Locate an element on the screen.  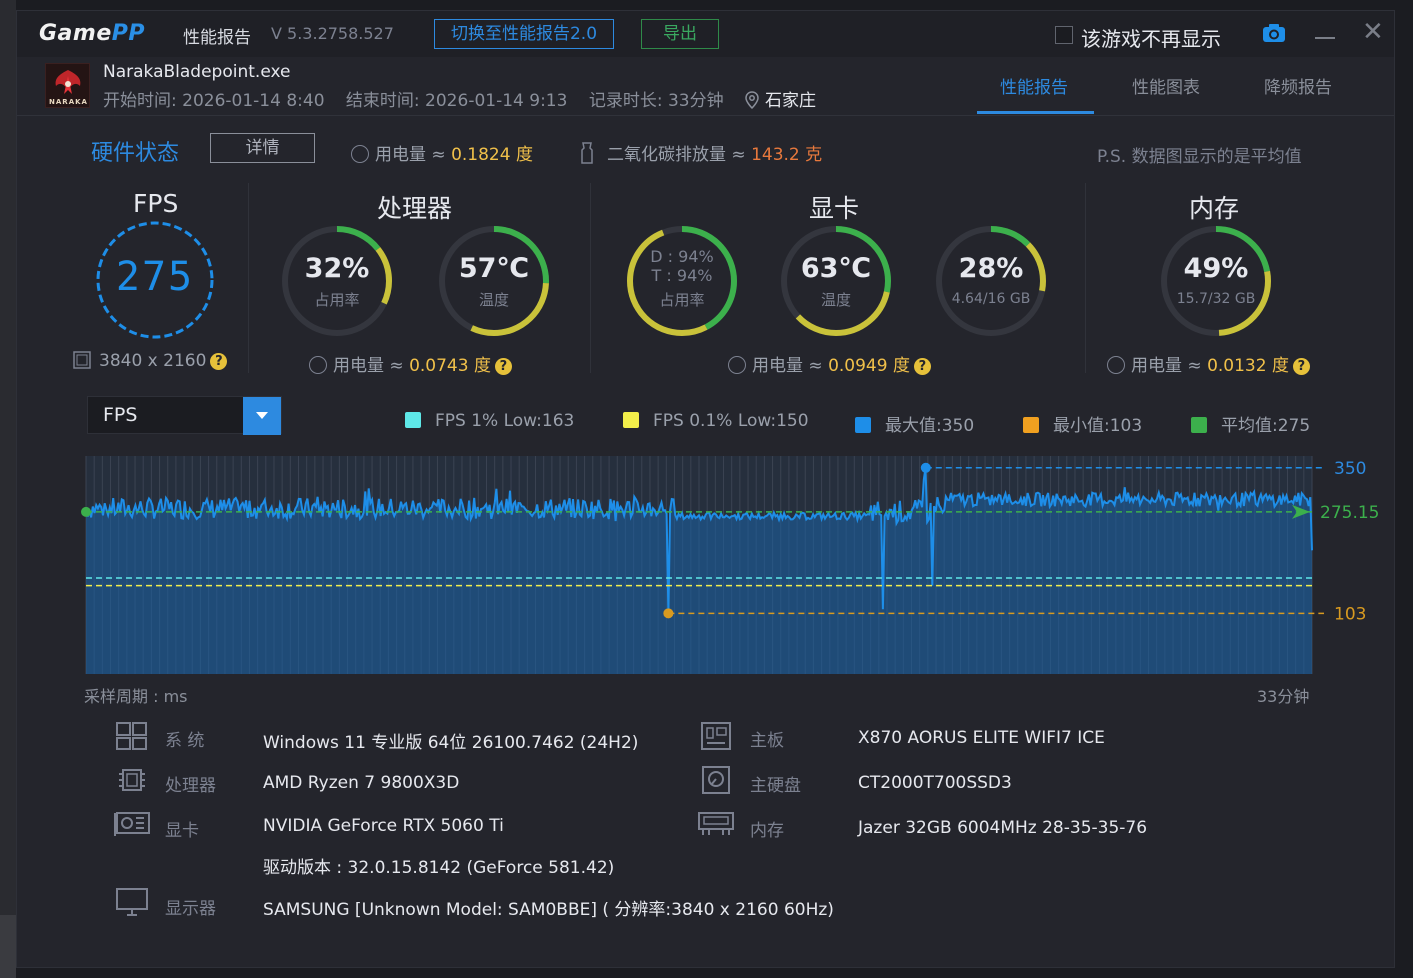
gpu-card-icon is located at coordinates (131, 824).